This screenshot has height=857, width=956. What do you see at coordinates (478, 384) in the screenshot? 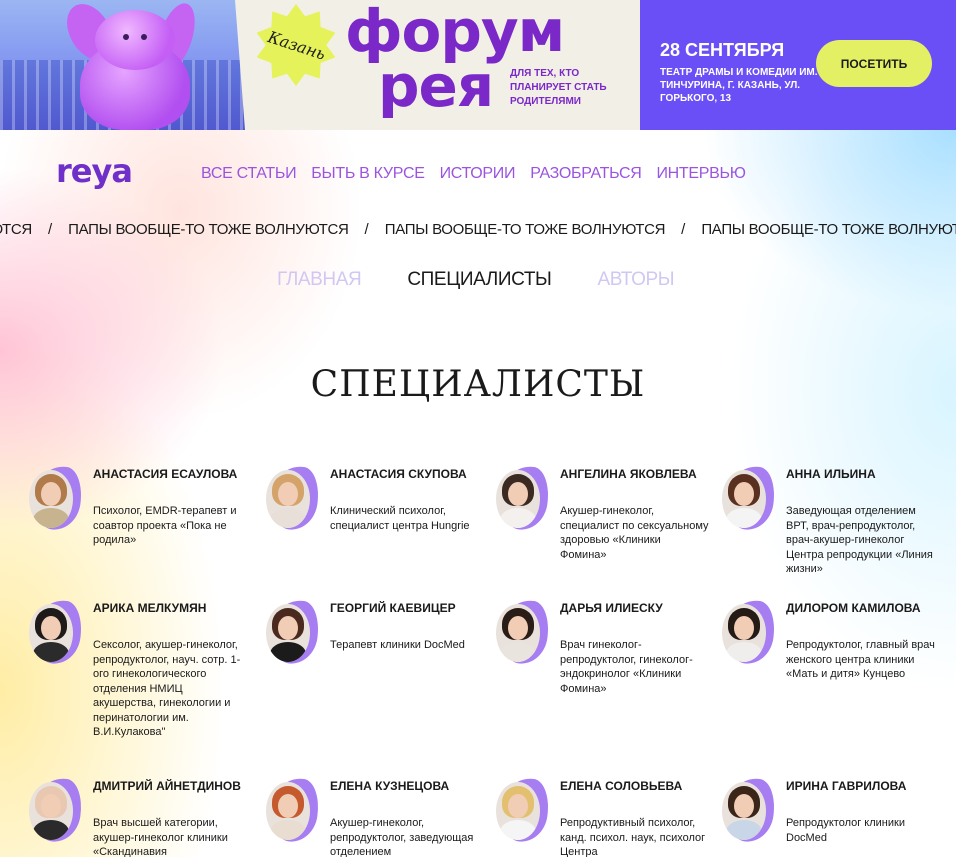
I see `page-title: СПЕЦИАЛИСТЫ` at bounding box center [478, 384].